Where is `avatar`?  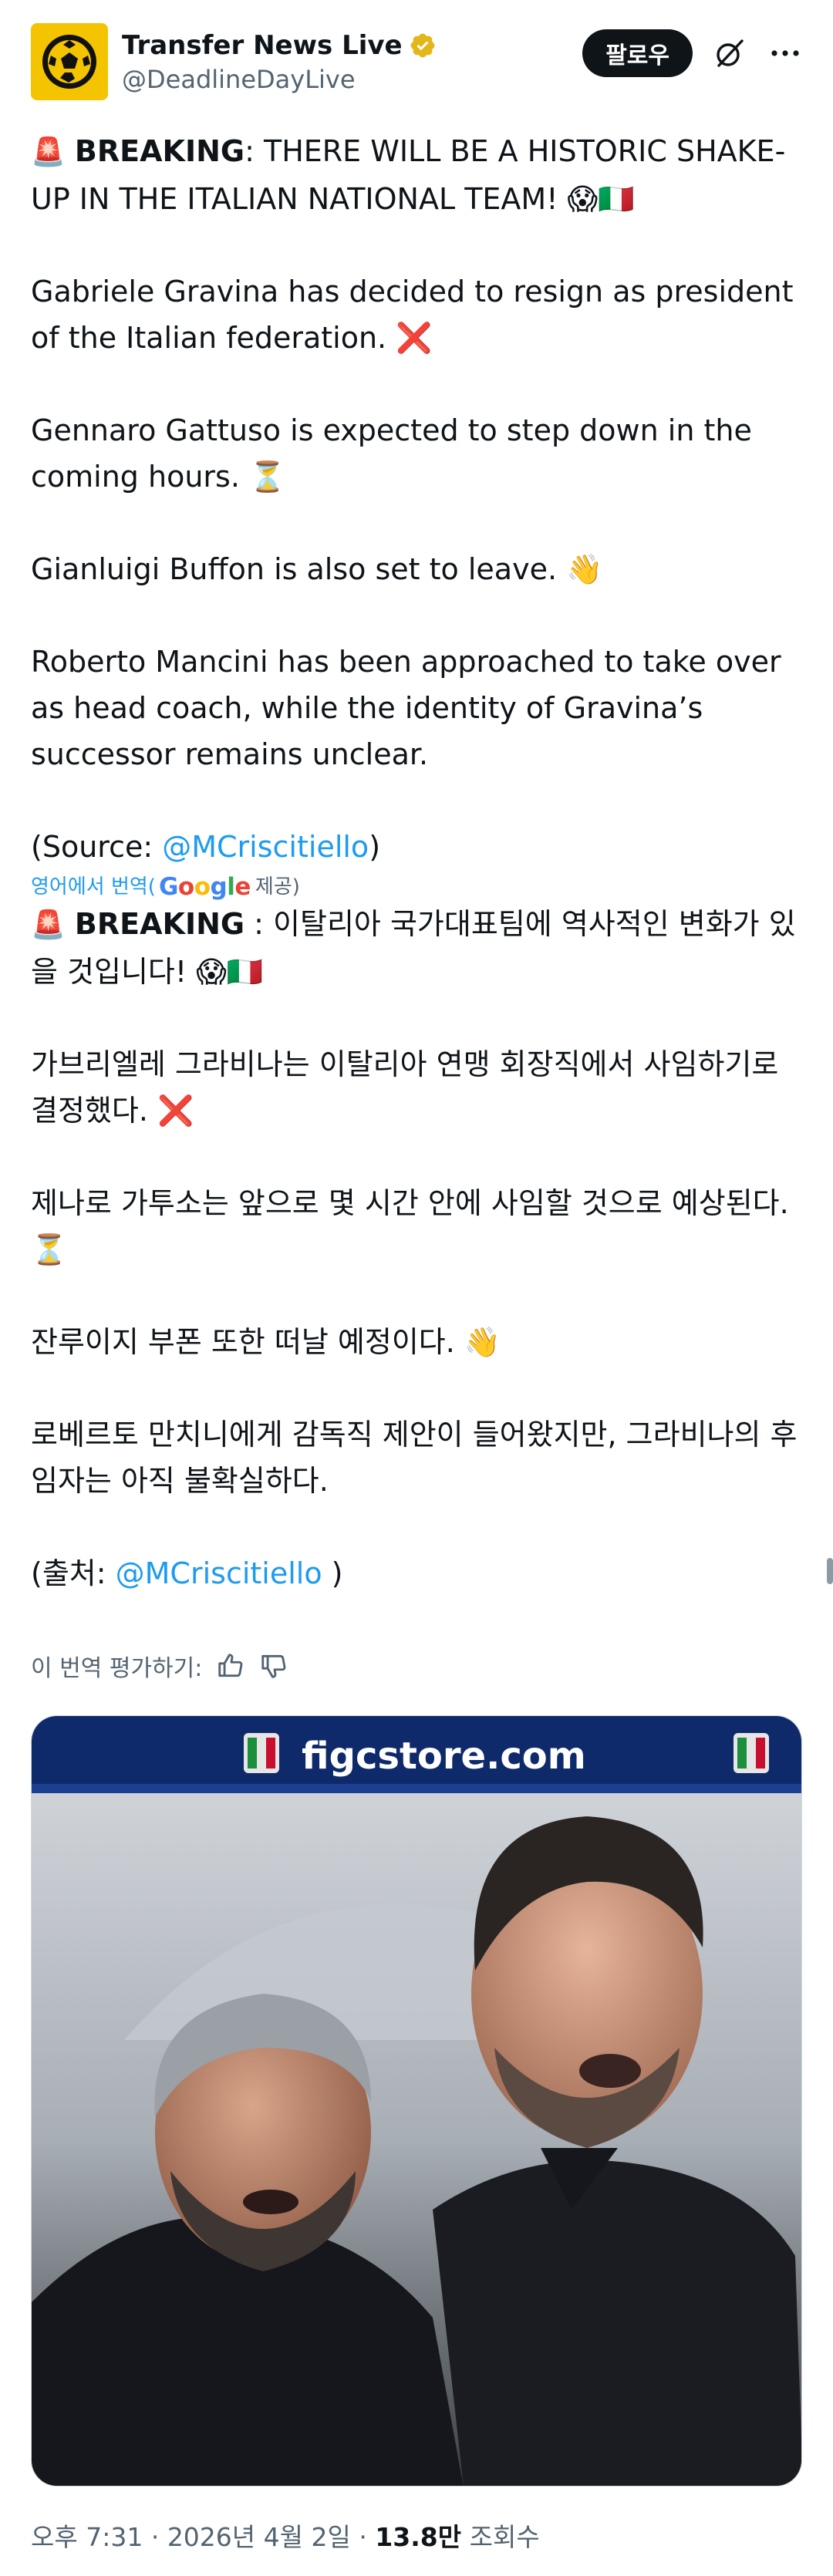
avatar is located at coordinates (69, 61).